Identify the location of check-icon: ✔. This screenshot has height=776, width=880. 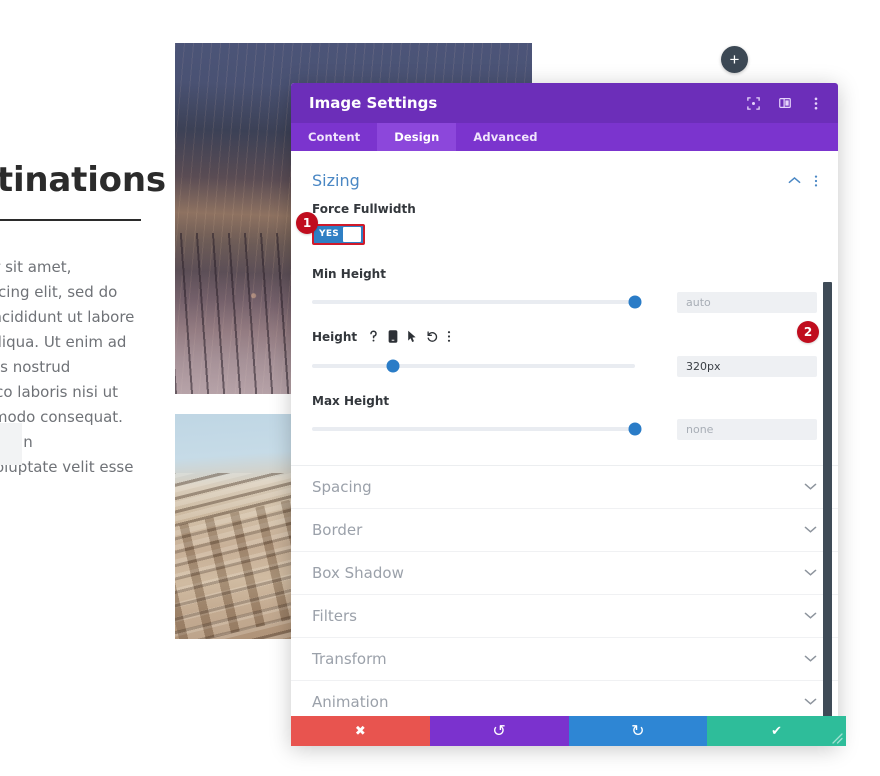
(777, 730).